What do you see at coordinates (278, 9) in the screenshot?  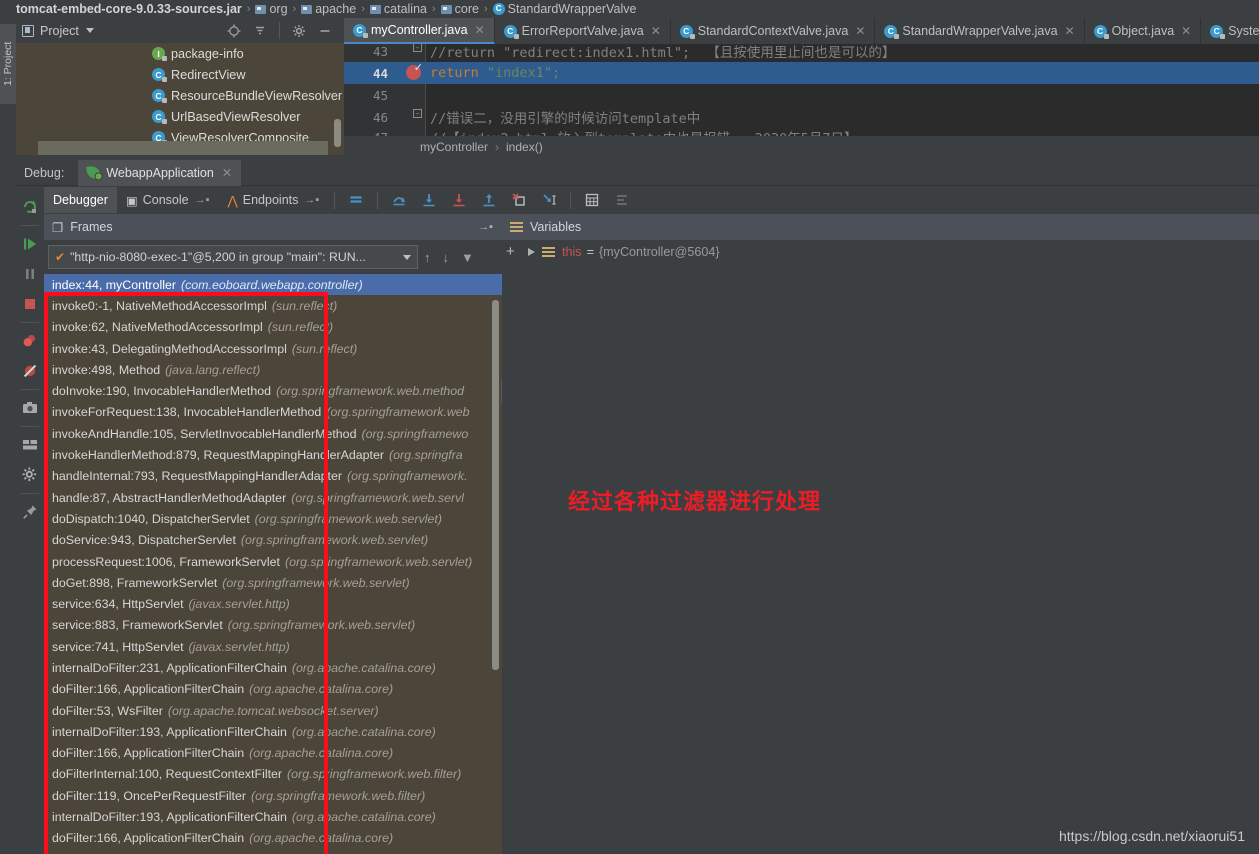 I see `breadcrumb-item-org: org` at bounding box center [278, 9].